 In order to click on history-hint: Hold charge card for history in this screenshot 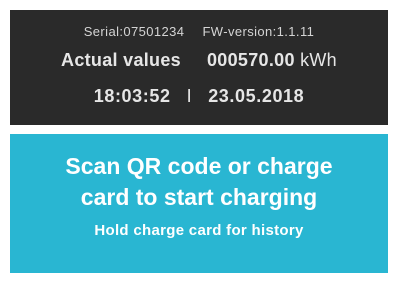, I will do `click(199, 230)`.